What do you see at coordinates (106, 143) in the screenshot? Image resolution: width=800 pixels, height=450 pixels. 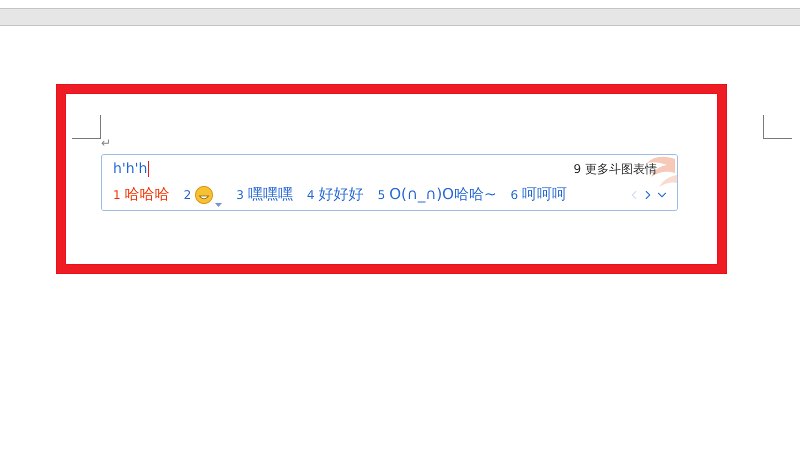 I see `paragraph-mark: ↵` at bounding box center [106, 143].